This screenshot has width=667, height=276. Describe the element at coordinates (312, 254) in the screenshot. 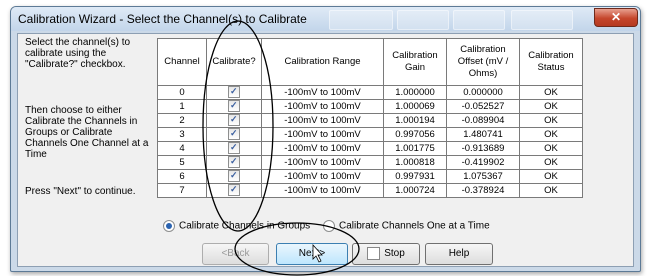

I see `next-button: Next>` at that location.